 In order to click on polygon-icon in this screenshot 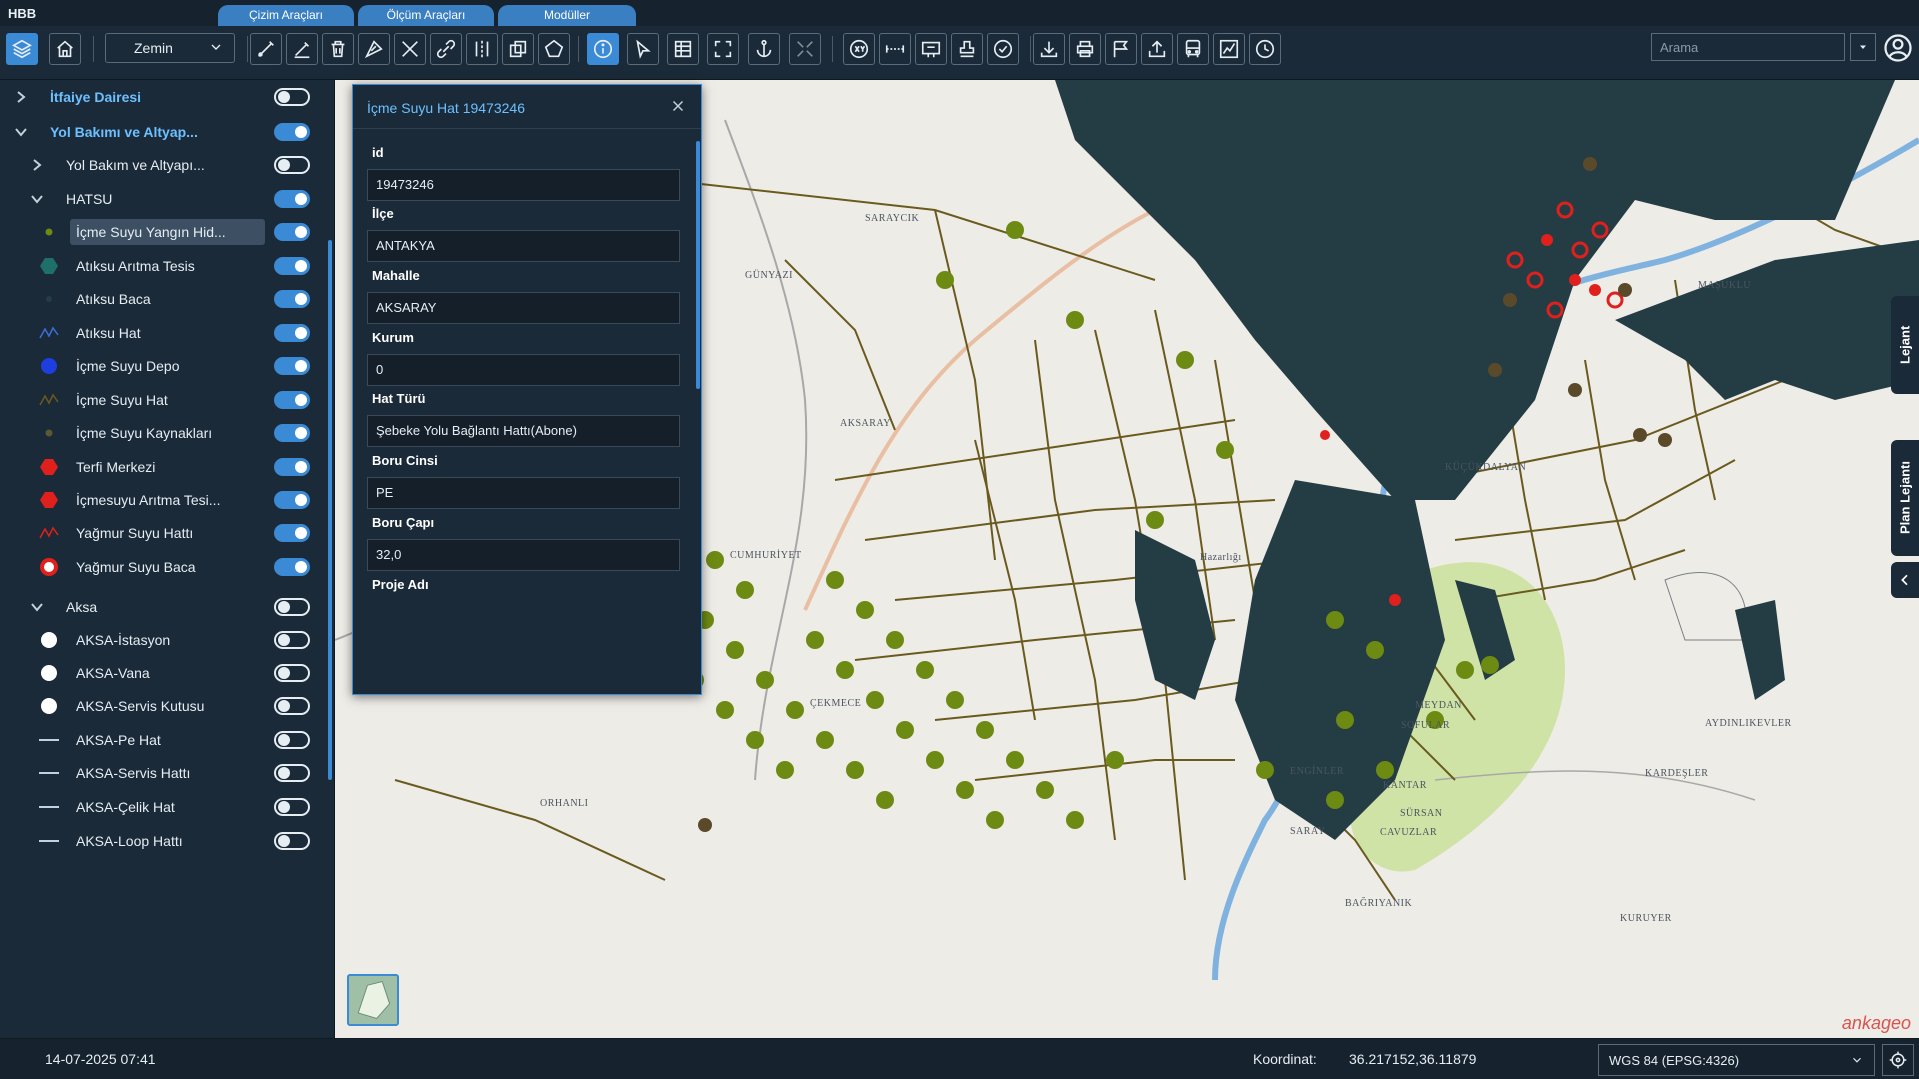, I will do `click(554, 49)`.